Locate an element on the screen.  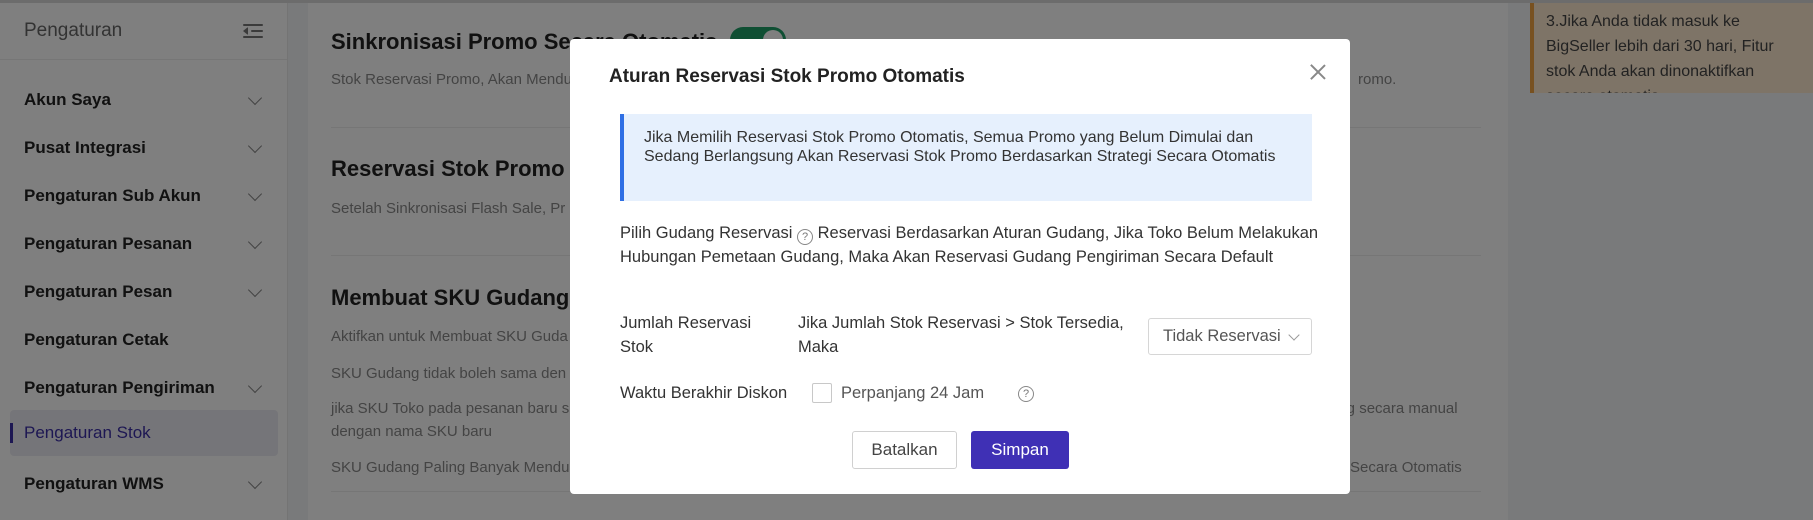
qty-label: Jumlah Reservasi Stok is located at coordinates (686, 335).